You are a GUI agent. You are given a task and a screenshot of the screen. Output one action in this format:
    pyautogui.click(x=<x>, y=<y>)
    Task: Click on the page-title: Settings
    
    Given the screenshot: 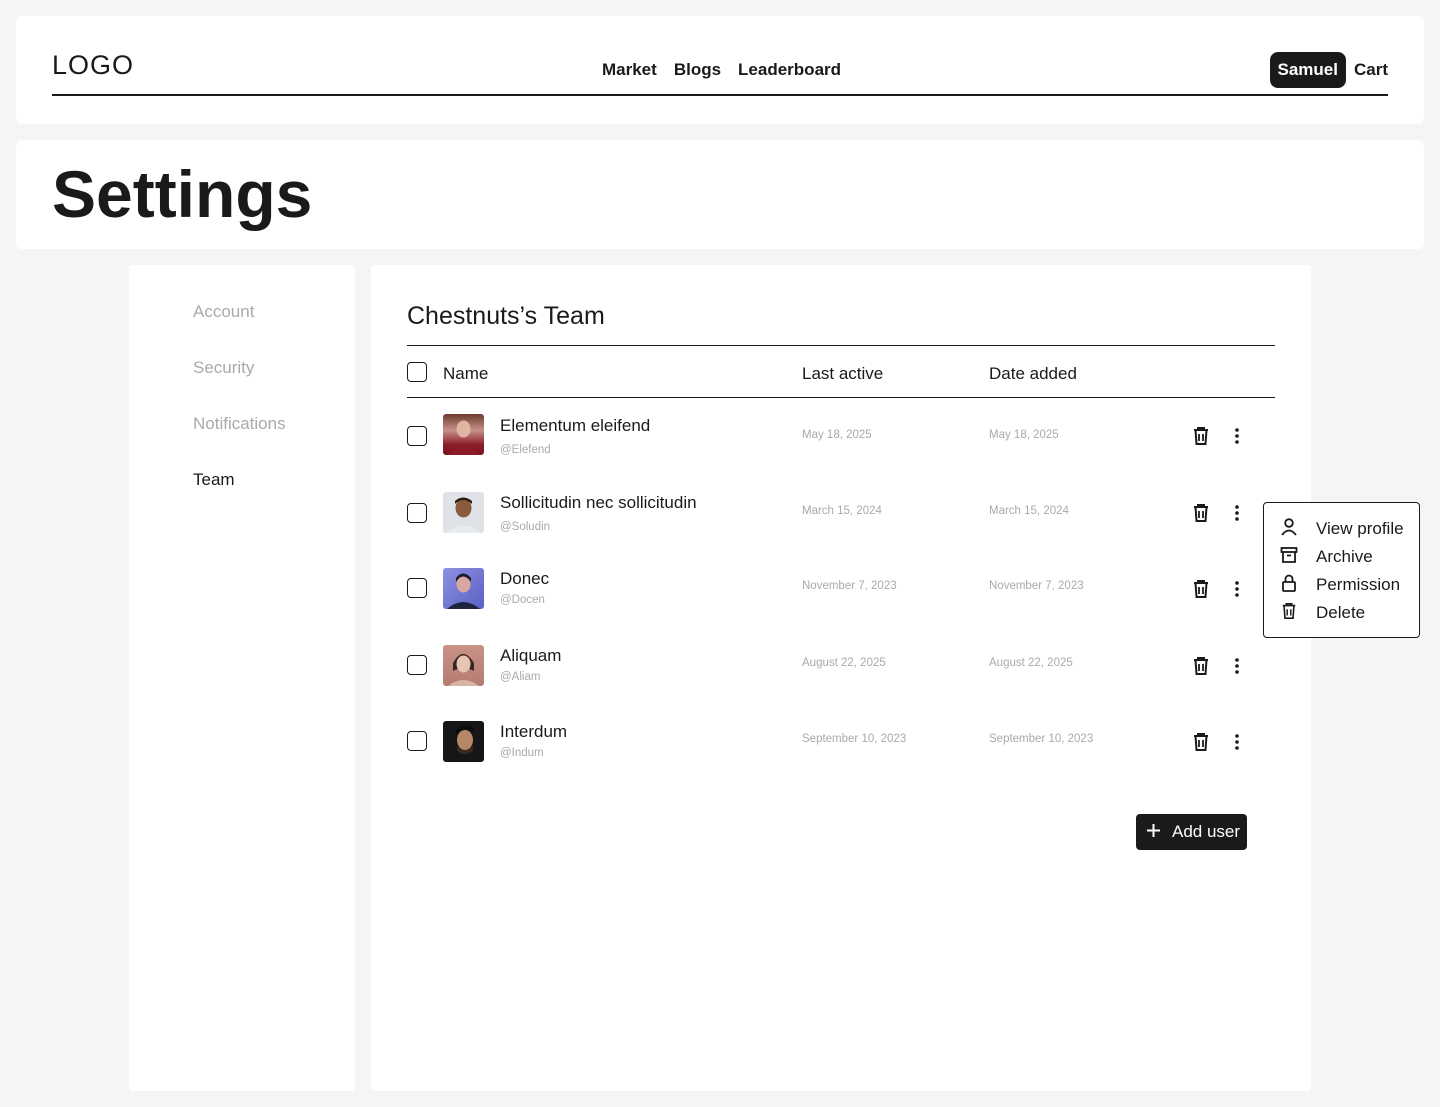 What is the action you would take?
    pyautogui.click(x=182, y=194)
    